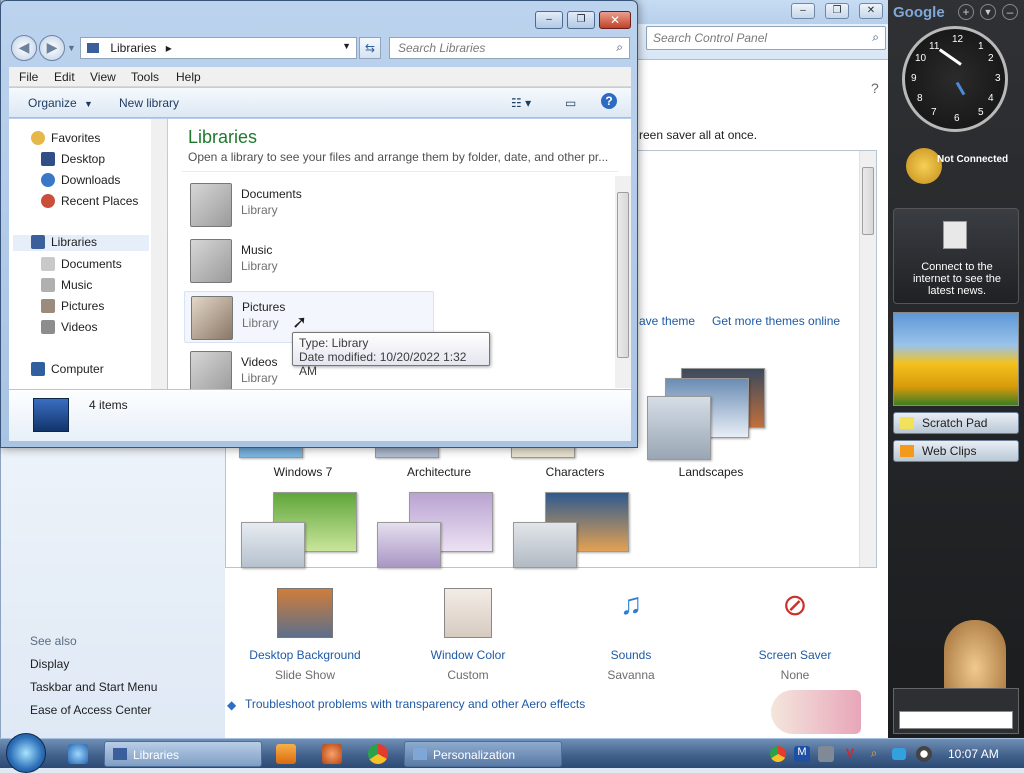 The height and width of the screenshot is (773, 1024). What do you see at coordinates (332, 754) in the screenshot?
I see `paint-icon` at bounding box center [332, 754].